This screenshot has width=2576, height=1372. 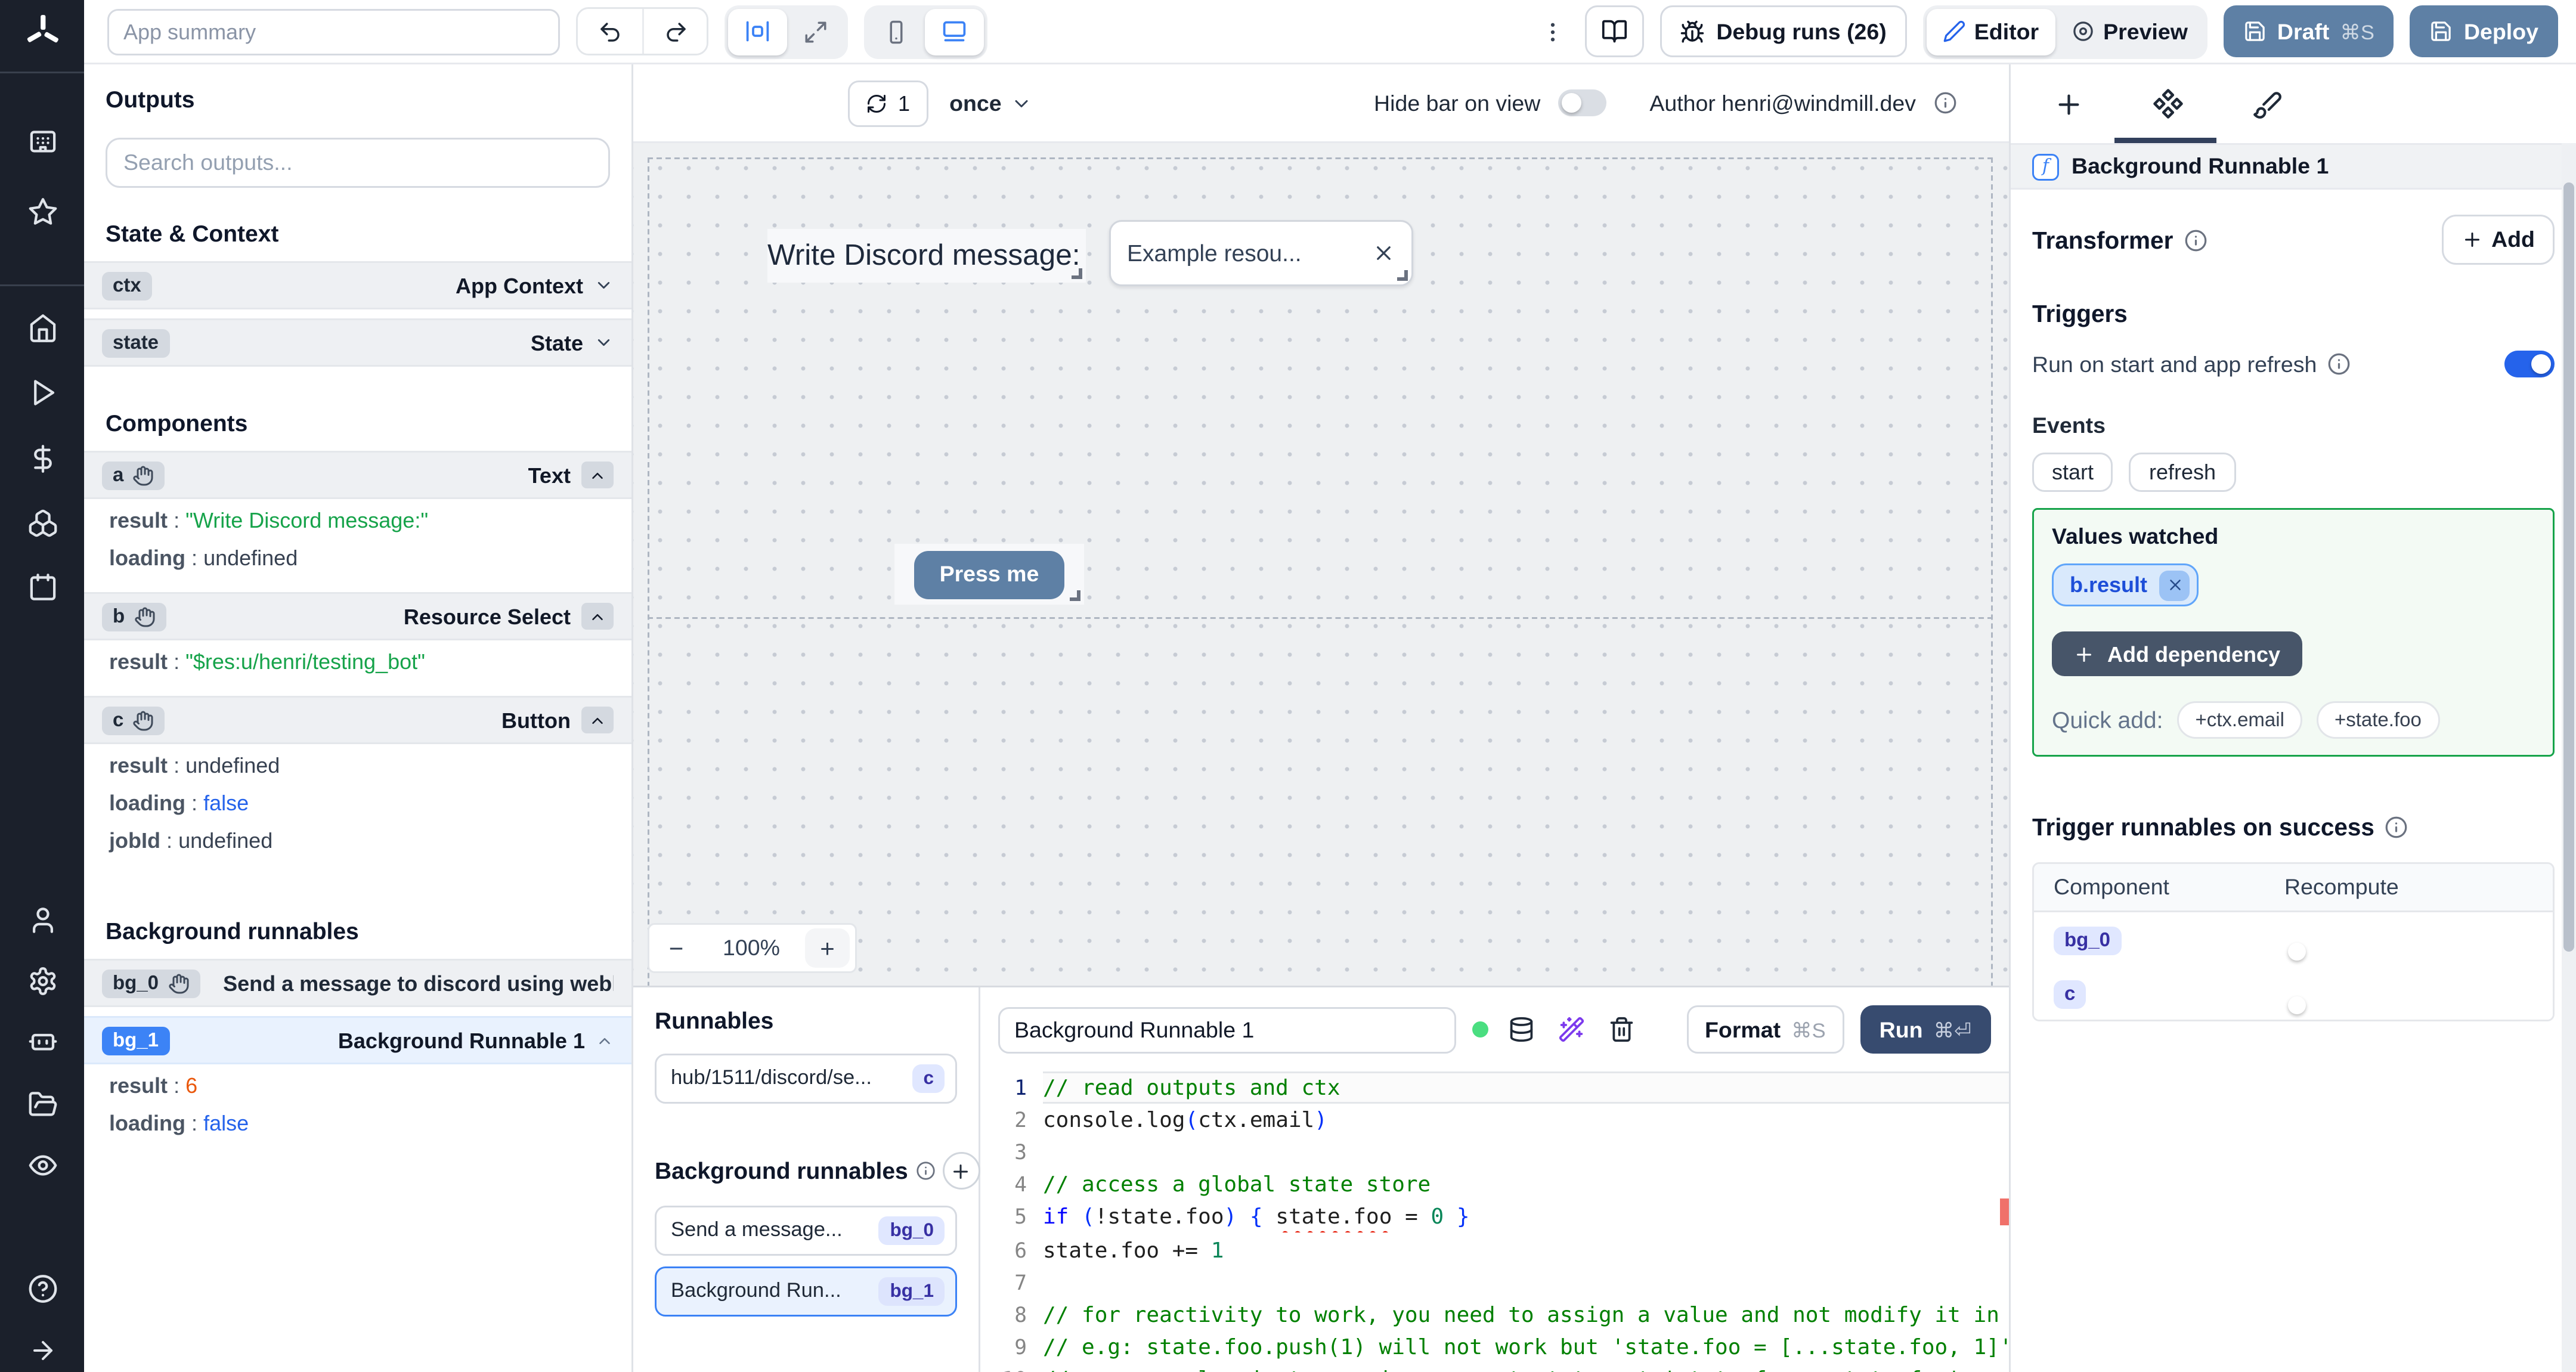 I want to click on hide-bar-toggle, so click(x=1583, y=102).